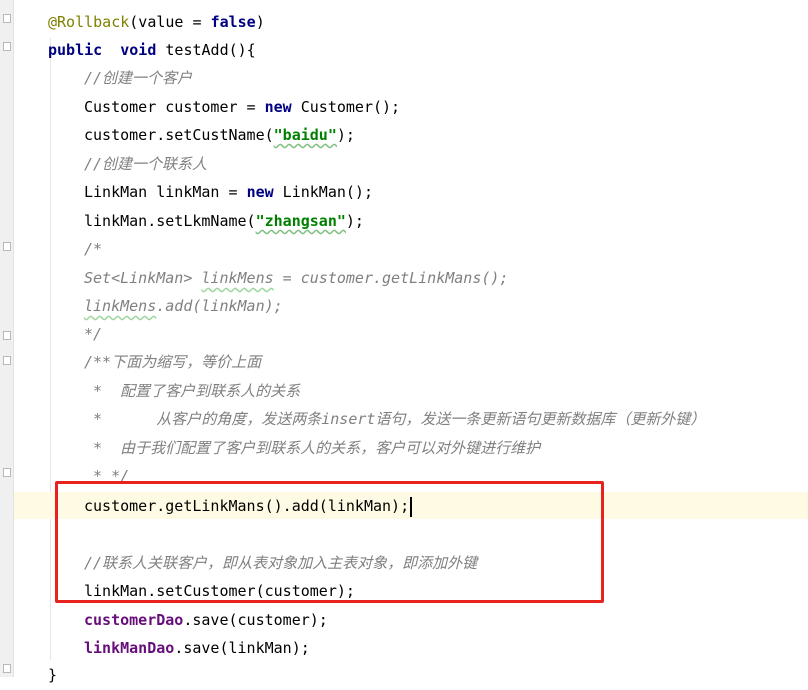 The width and height of the screenshot is (808, 690). Describe the element at coordinates (173, 362) in the screenshot. I see `code-line-doc-comment: /**下面为缩写，等价上面` at that location.